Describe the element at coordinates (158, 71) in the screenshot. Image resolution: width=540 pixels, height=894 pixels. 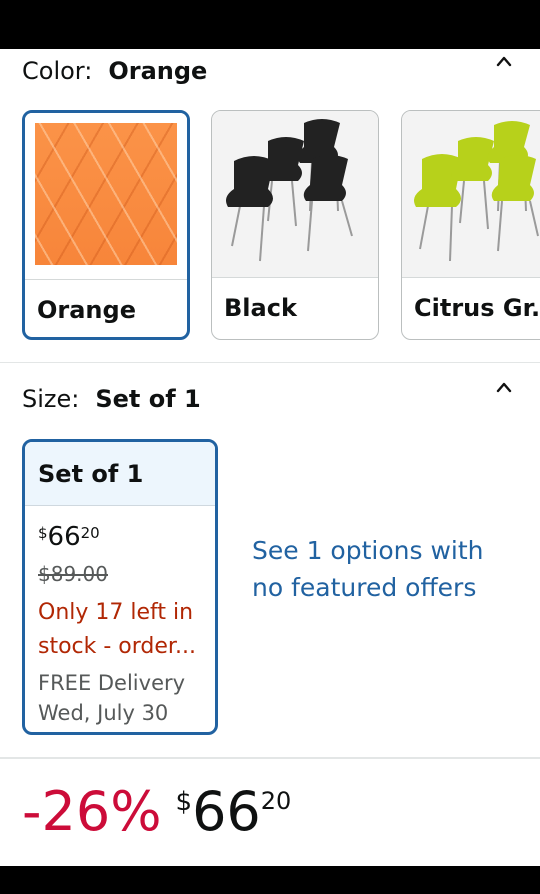
I see `color-value: Orange` at that location.